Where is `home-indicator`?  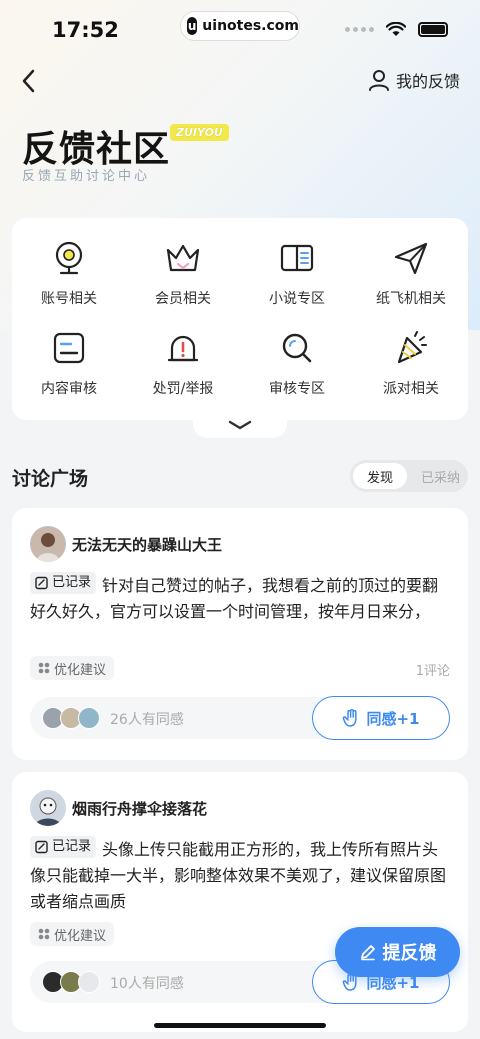 home-indicator is located at coordinates (240, 1025).